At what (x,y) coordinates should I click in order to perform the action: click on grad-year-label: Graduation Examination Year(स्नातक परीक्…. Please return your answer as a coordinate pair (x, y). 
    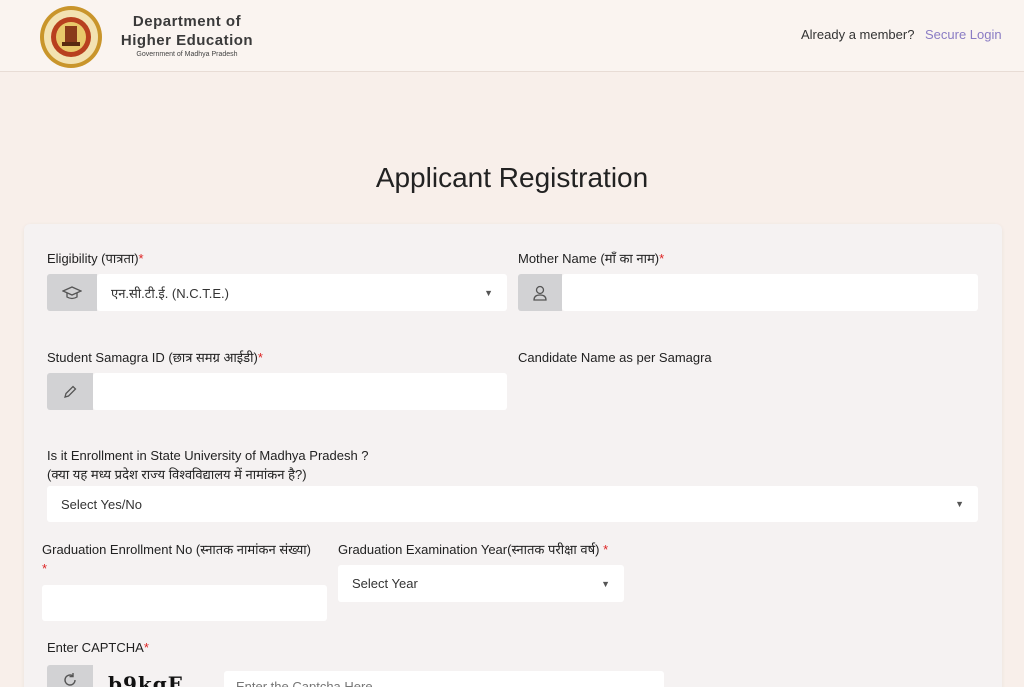
    Looking at the image, I should click on (473, 549).